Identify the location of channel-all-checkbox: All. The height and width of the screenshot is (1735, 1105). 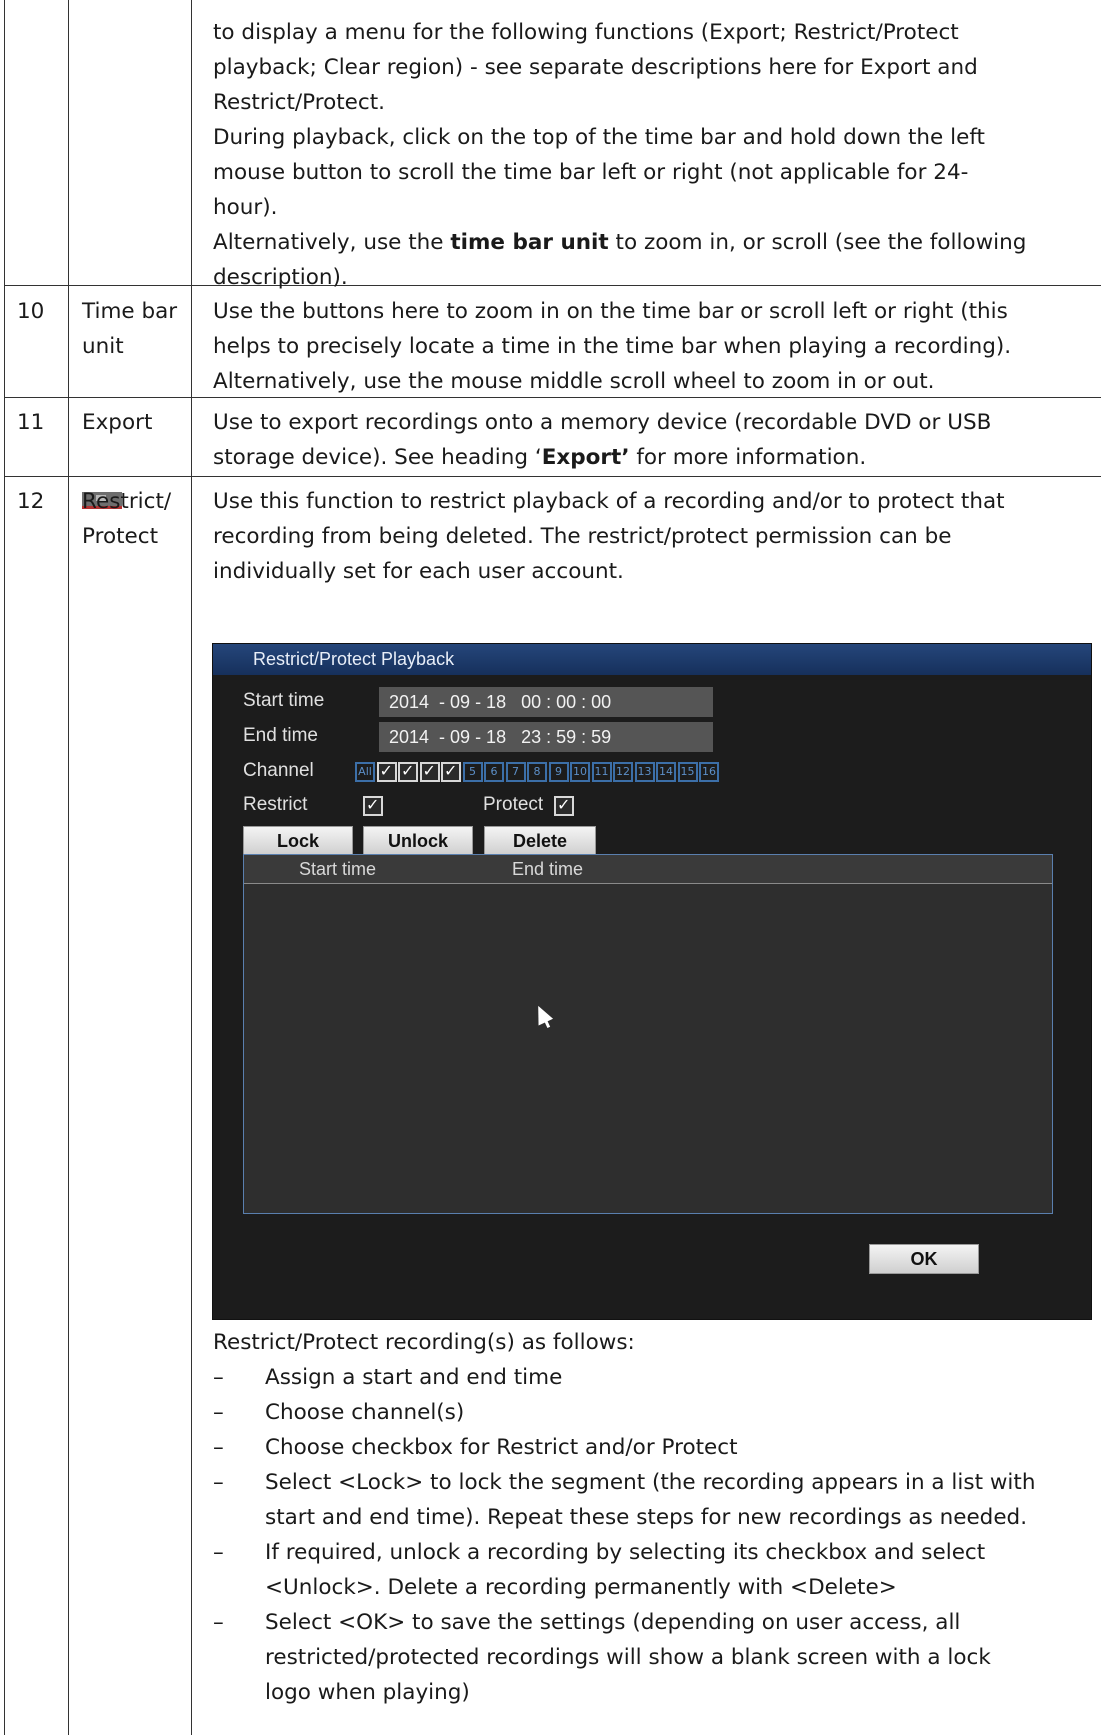
(365, 772).